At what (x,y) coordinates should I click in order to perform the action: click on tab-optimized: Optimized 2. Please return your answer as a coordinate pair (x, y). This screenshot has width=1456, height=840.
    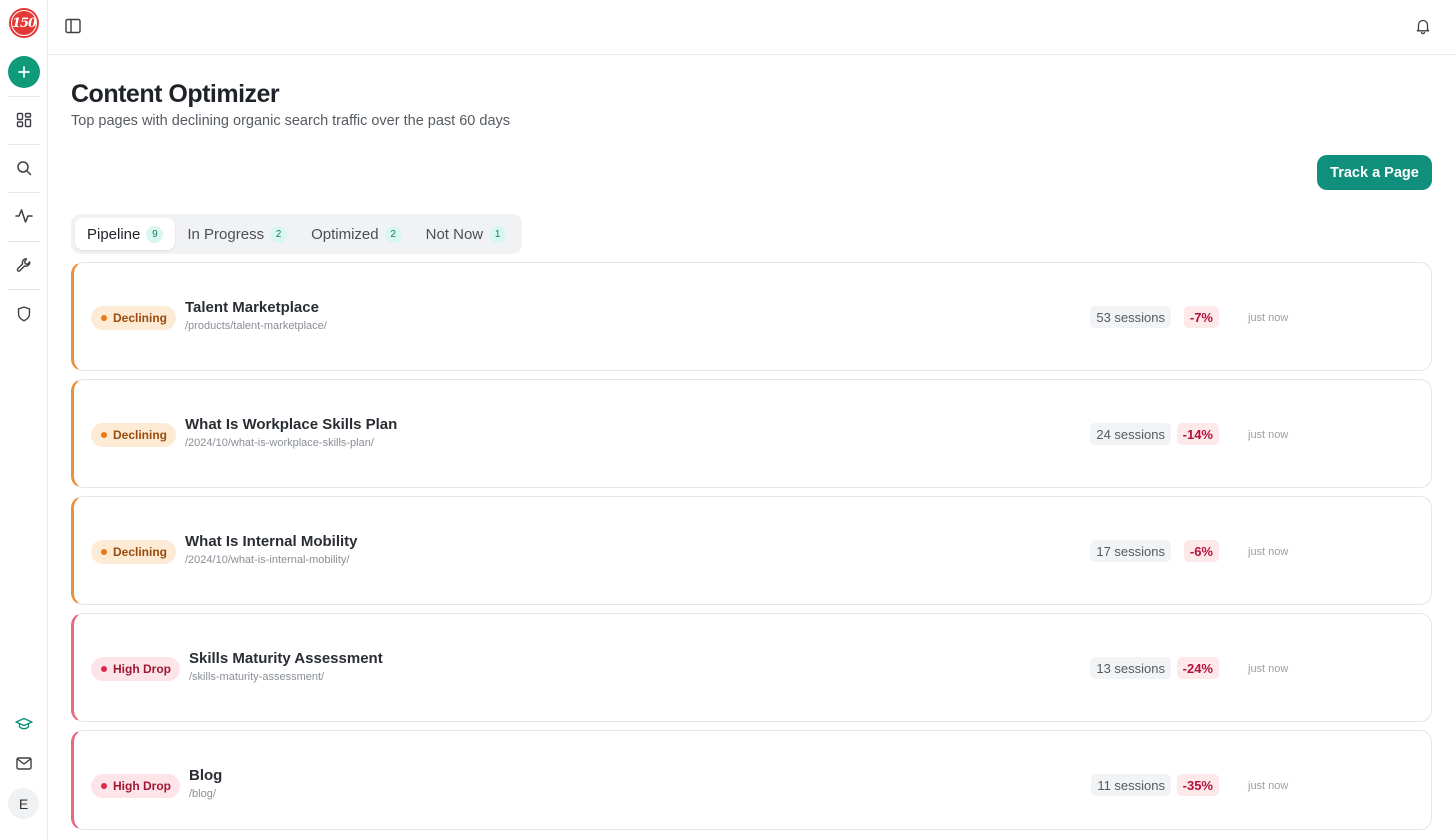
    Looking at the image, I should click on (356, 234).